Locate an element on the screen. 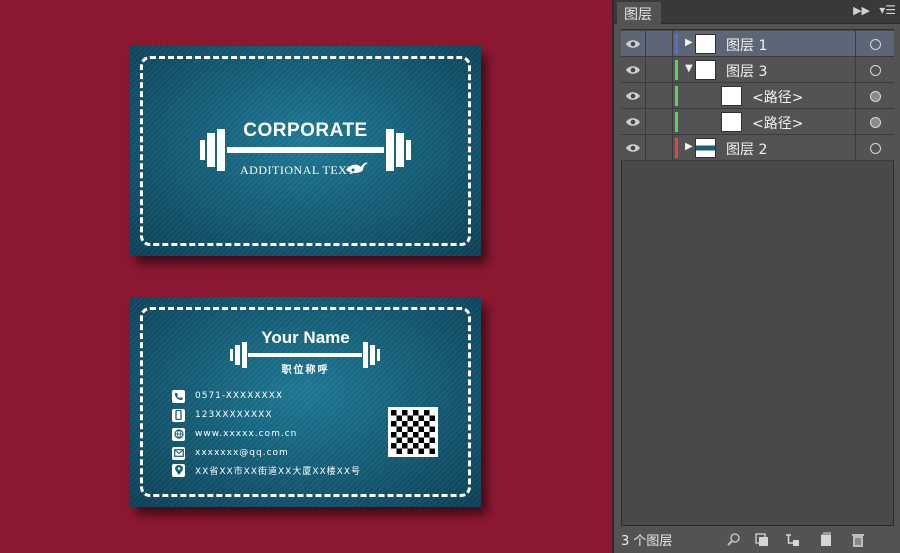 Image resolution: width=900 pixels, height=553 pixels. contact-mobile: 123XXXXXXXX is located at coordinates (222, 415).